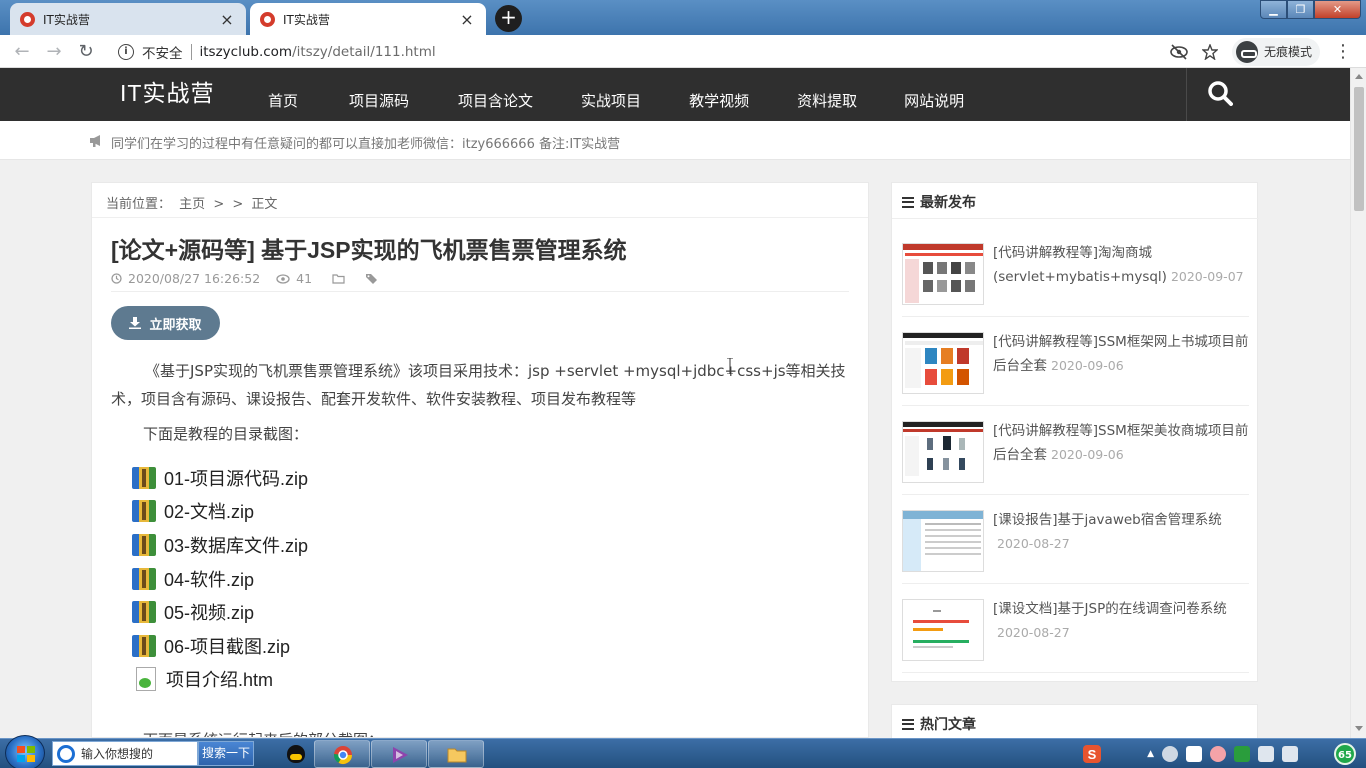 This screenshot has width=1366, height=768. I want to click on divider, so click(191, 51).